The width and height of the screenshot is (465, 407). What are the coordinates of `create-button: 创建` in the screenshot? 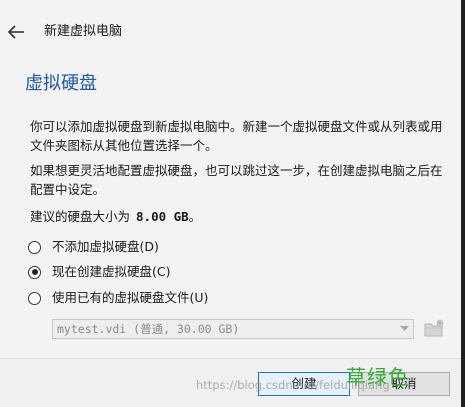 It's located at (304, 384).